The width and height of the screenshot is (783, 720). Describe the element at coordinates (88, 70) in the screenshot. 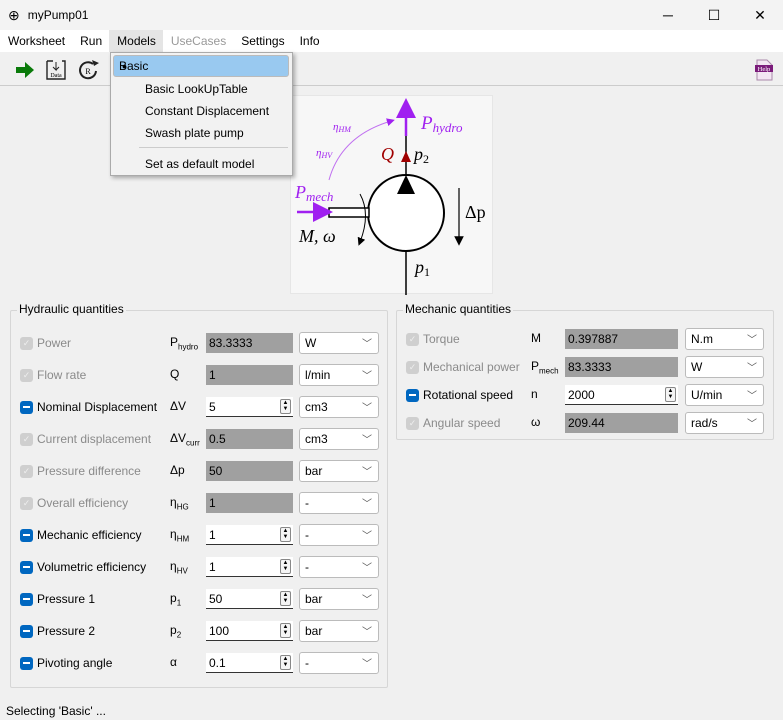

I see `reset-button: R` at that location.